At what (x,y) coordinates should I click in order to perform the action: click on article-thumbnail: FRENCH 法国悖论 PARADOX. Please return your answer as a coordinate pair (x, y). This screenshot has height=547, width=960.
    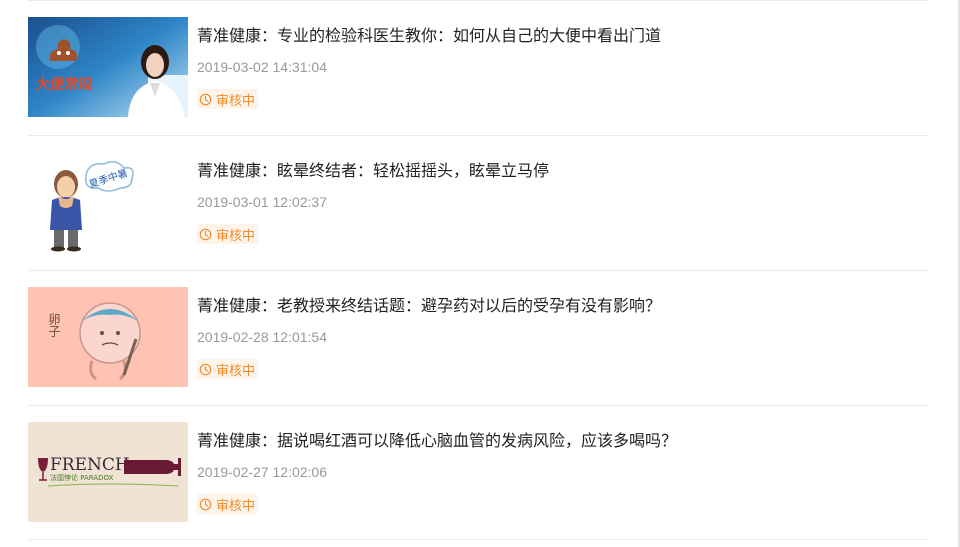
    Looking at the image, I should click on (108, 472).